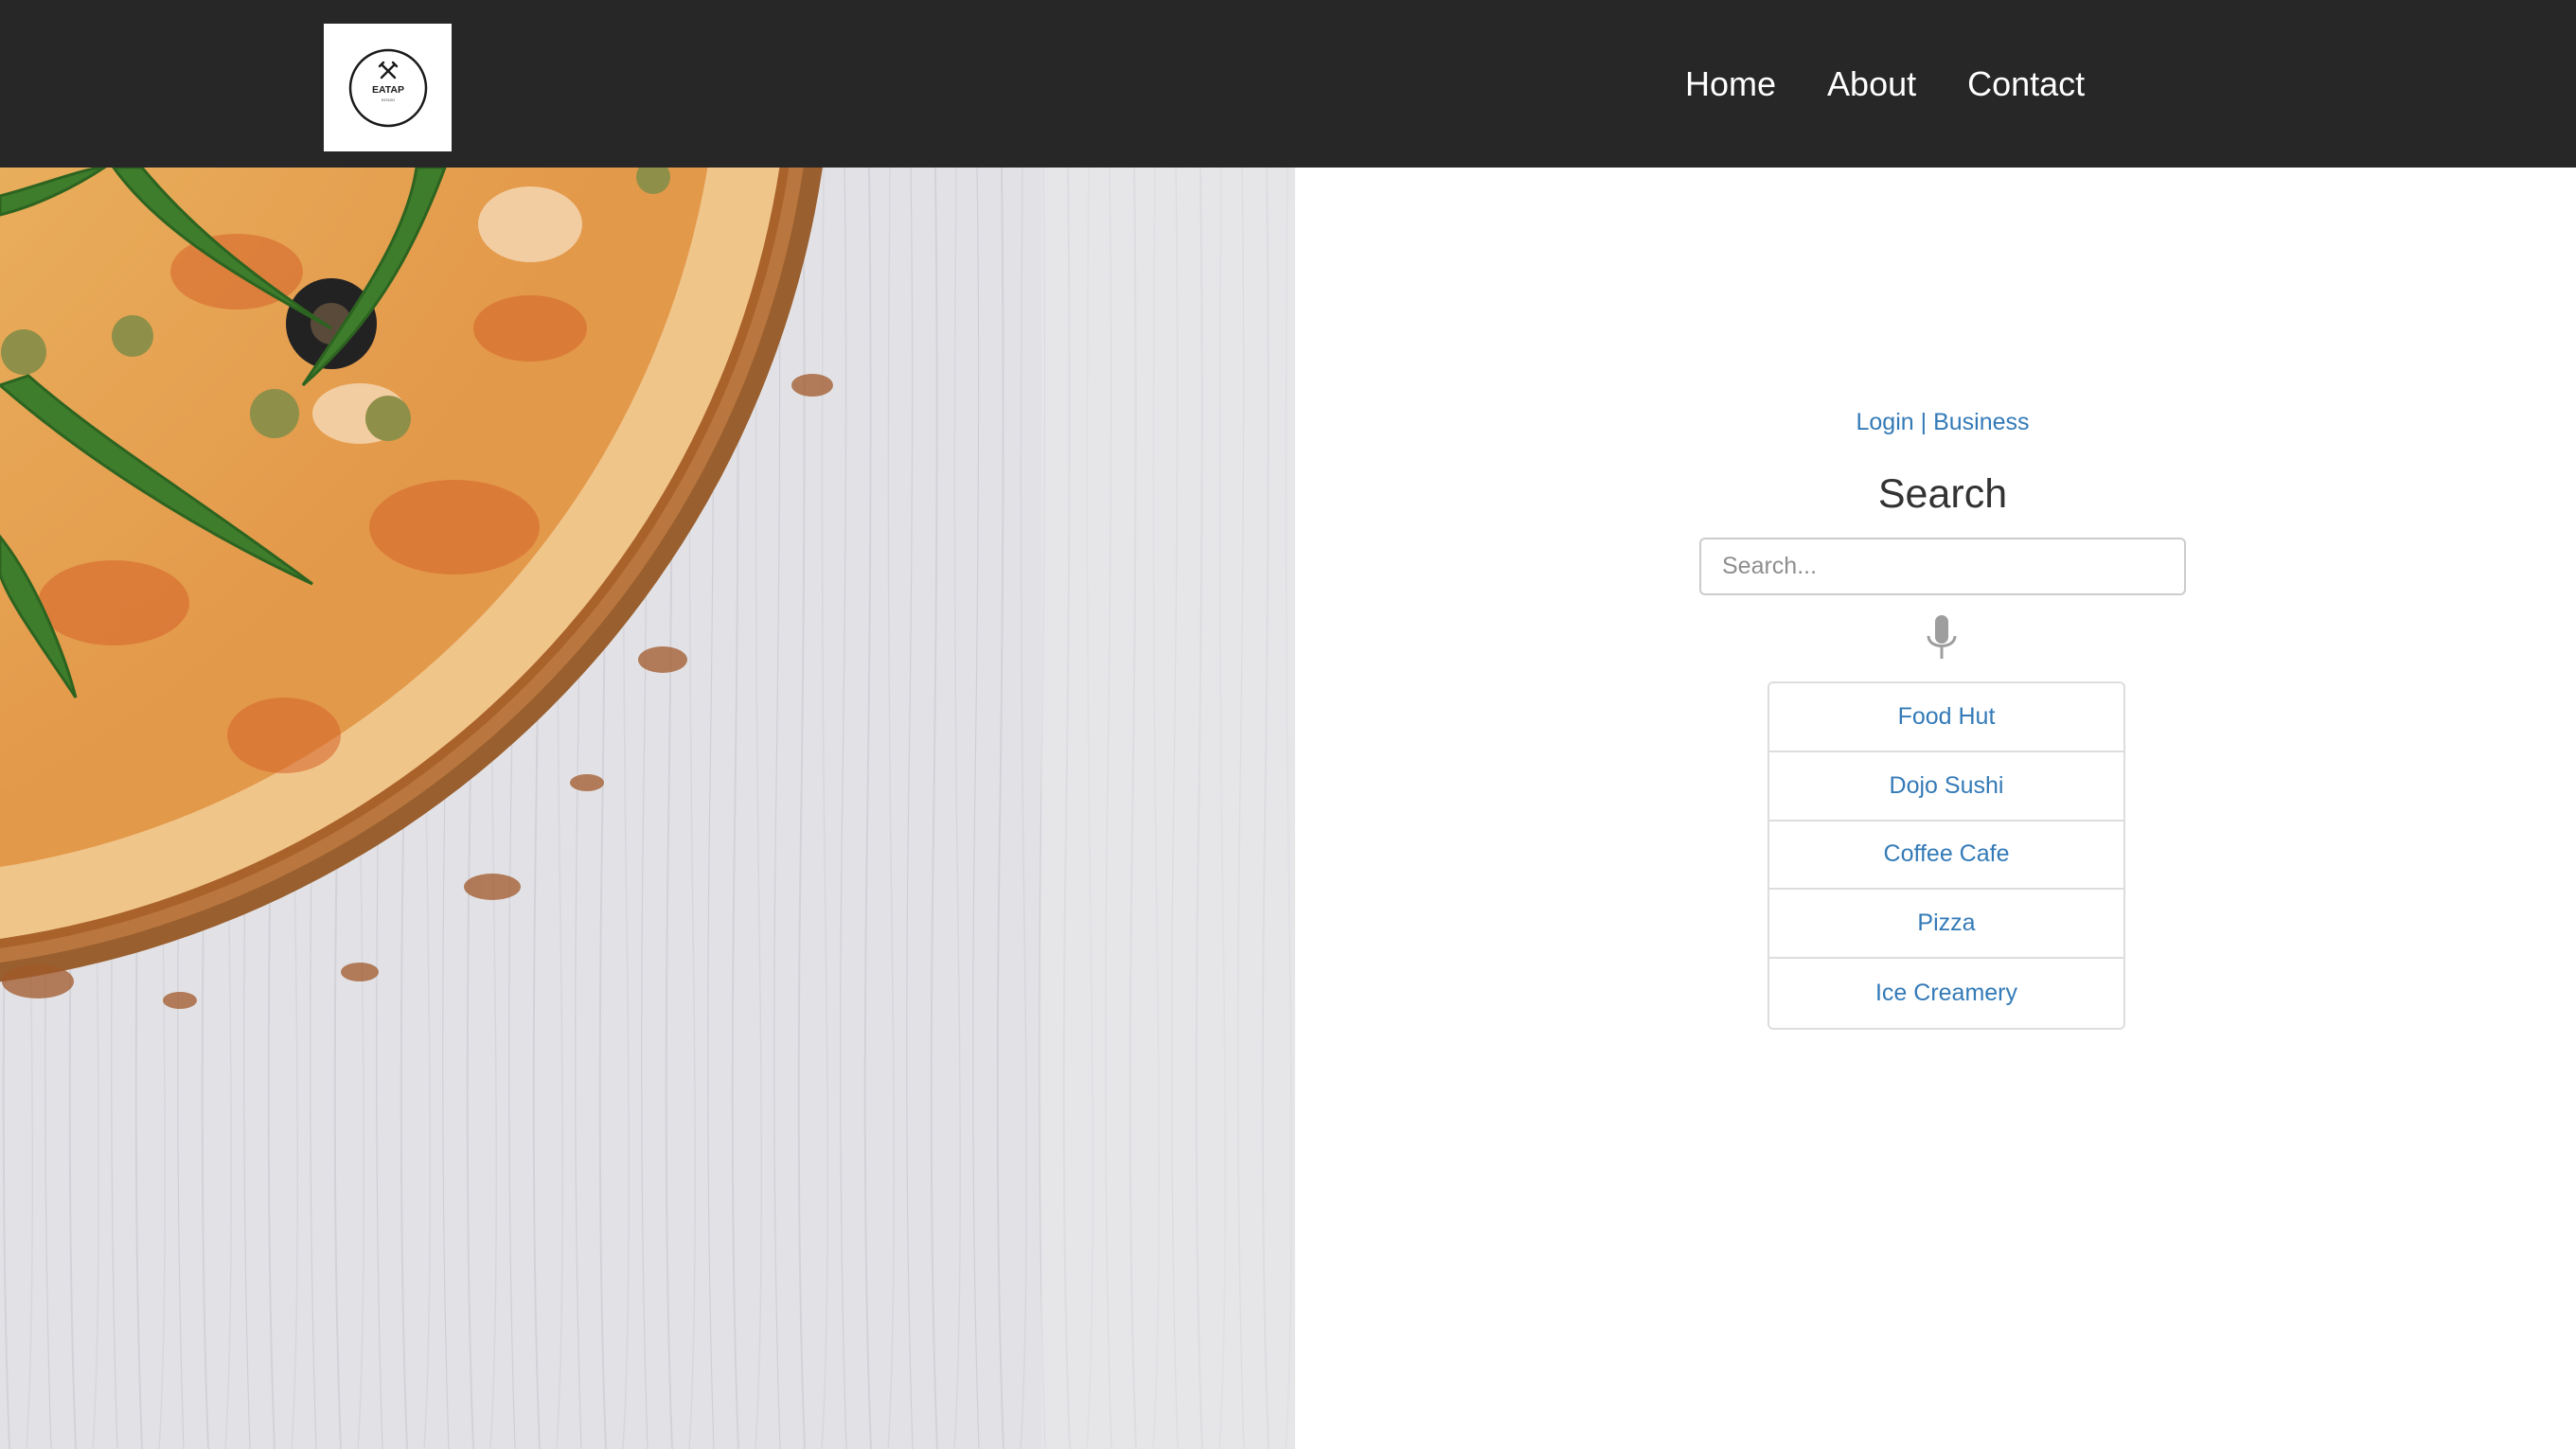 The height and width of the screenshot is (1449, 2576). I want to click on search-title: Search, so click(1943, 494).